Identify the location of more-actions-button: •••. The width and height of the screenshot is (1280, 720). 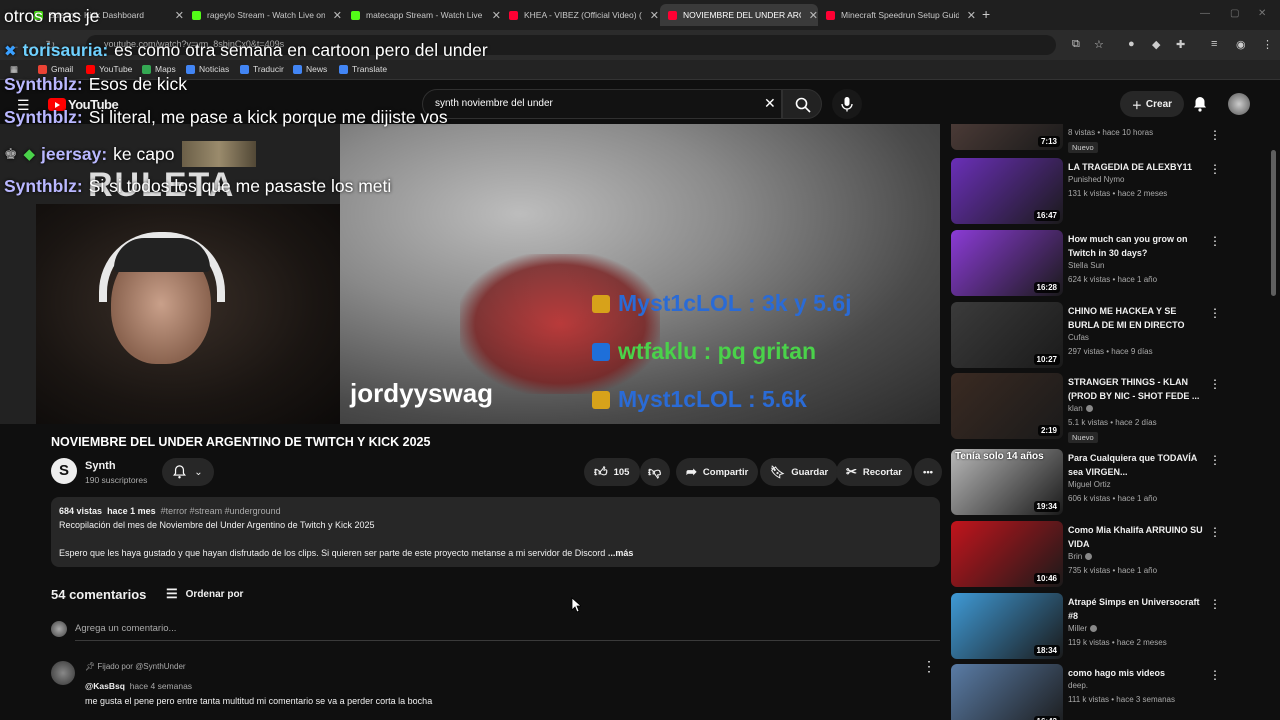
(928, 472).